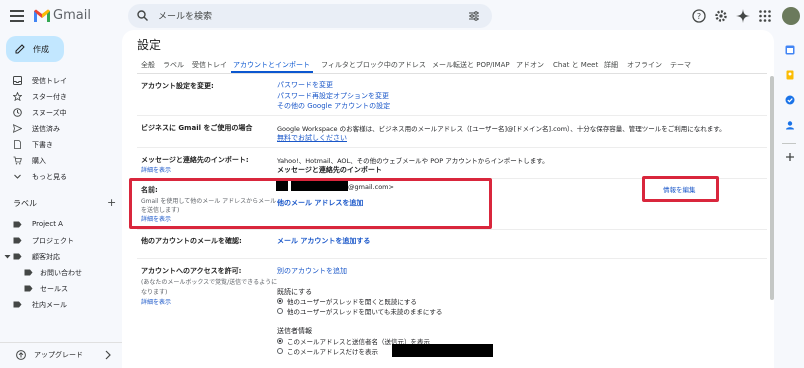 This screenshot has width=804, height=368. Describe the element at coordinates (156, 301) in the screenshot. I see `grant-access-detail-link: 詳細を表示` at that location.